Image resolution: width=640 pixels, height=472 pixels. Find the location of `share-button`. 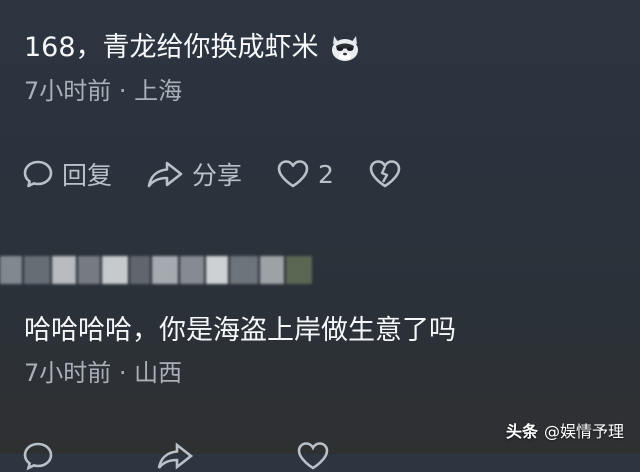

share-button is located at coordinates (179, 456).